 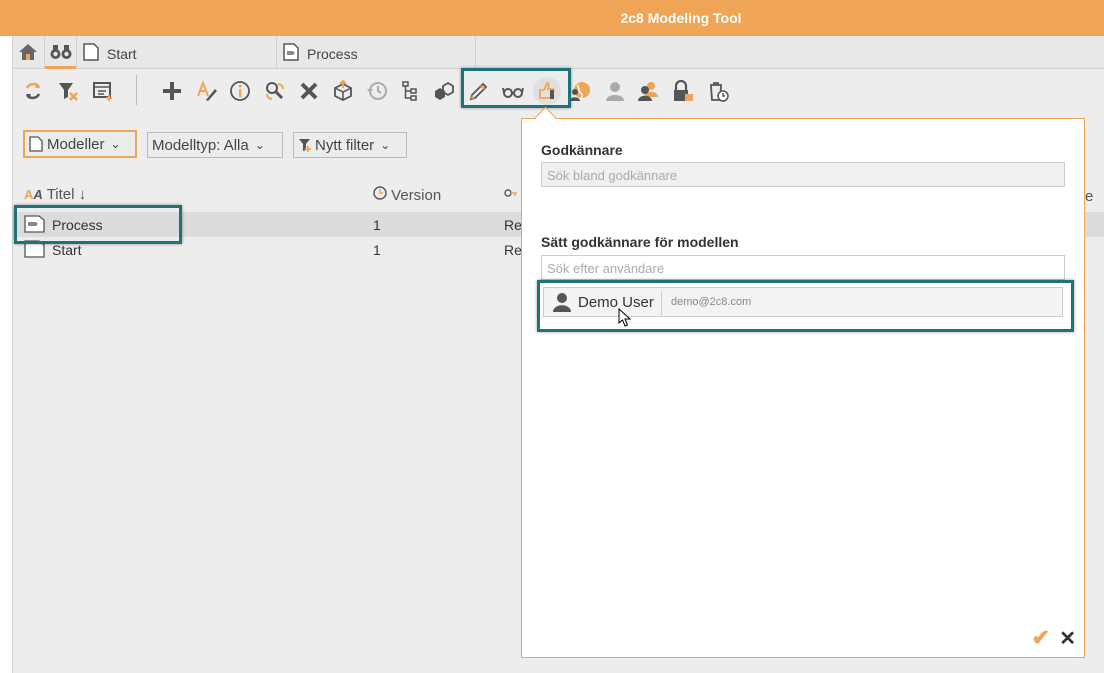 I want to click on export-box-icon, so click(x=343, y=91).